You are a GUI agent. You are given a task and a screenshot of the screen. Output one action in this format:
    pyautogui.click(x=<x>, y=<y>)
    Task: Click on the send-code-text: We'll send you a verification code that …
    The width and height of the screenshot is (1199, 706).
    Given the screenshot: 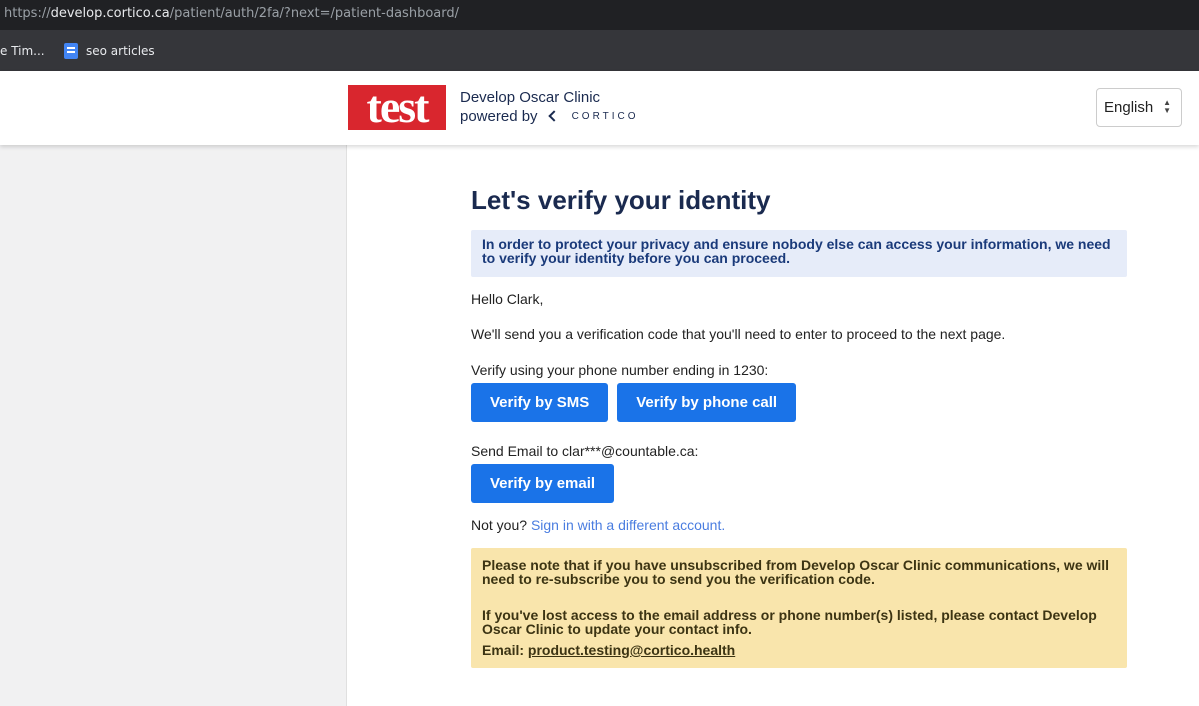 What is the action you would take?
    pyautogui.click(x=738, y=334)
    